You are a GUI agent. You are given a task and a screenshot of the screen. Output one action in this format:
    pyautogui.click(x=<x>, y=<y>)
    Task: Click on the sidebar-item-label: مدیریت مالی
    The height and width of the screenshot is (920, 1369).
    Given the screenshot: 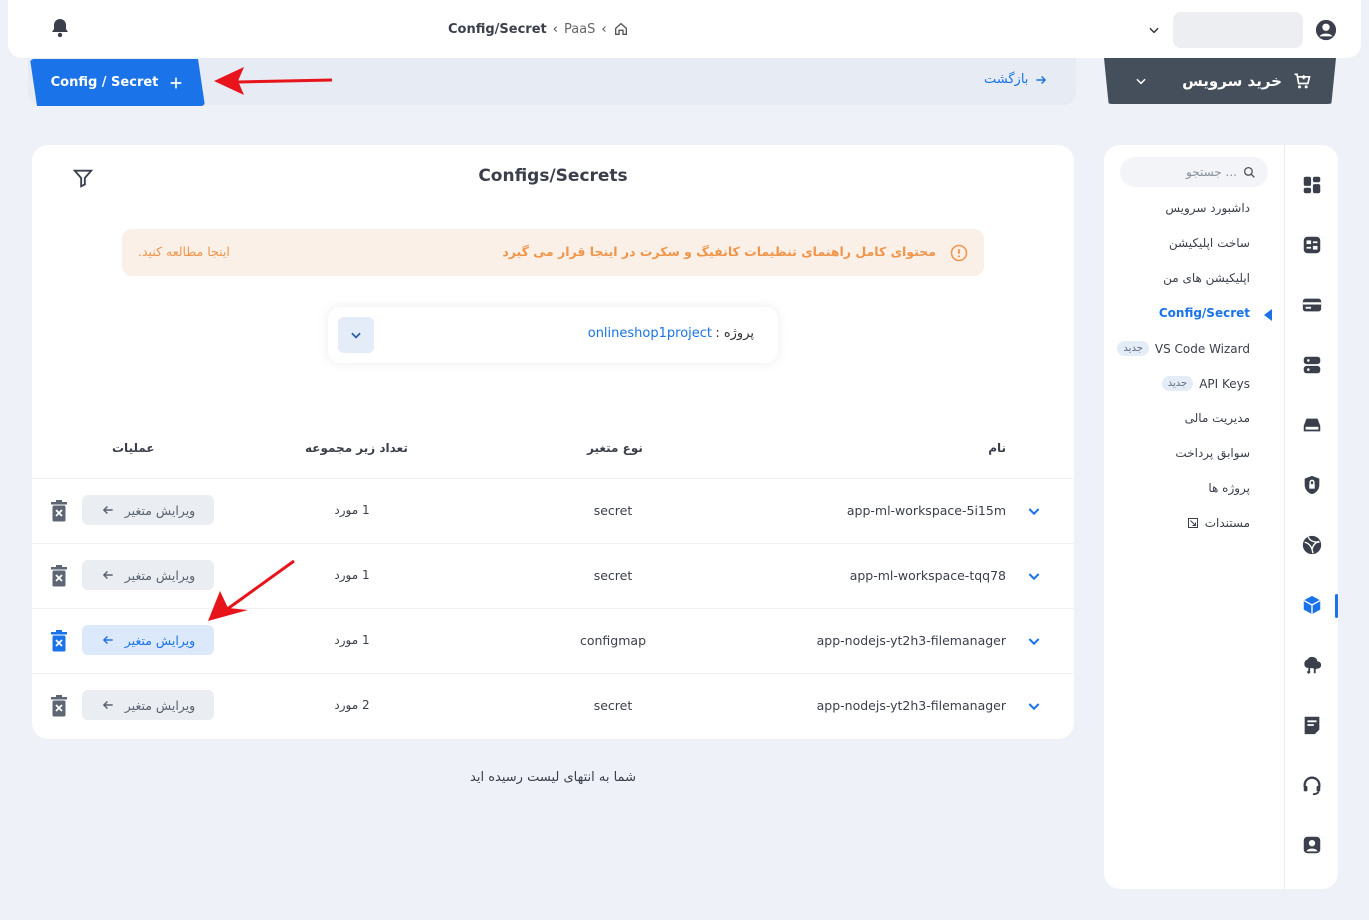 What is the action you would take?
    pyautogui.click(x=1217, y=418)
    